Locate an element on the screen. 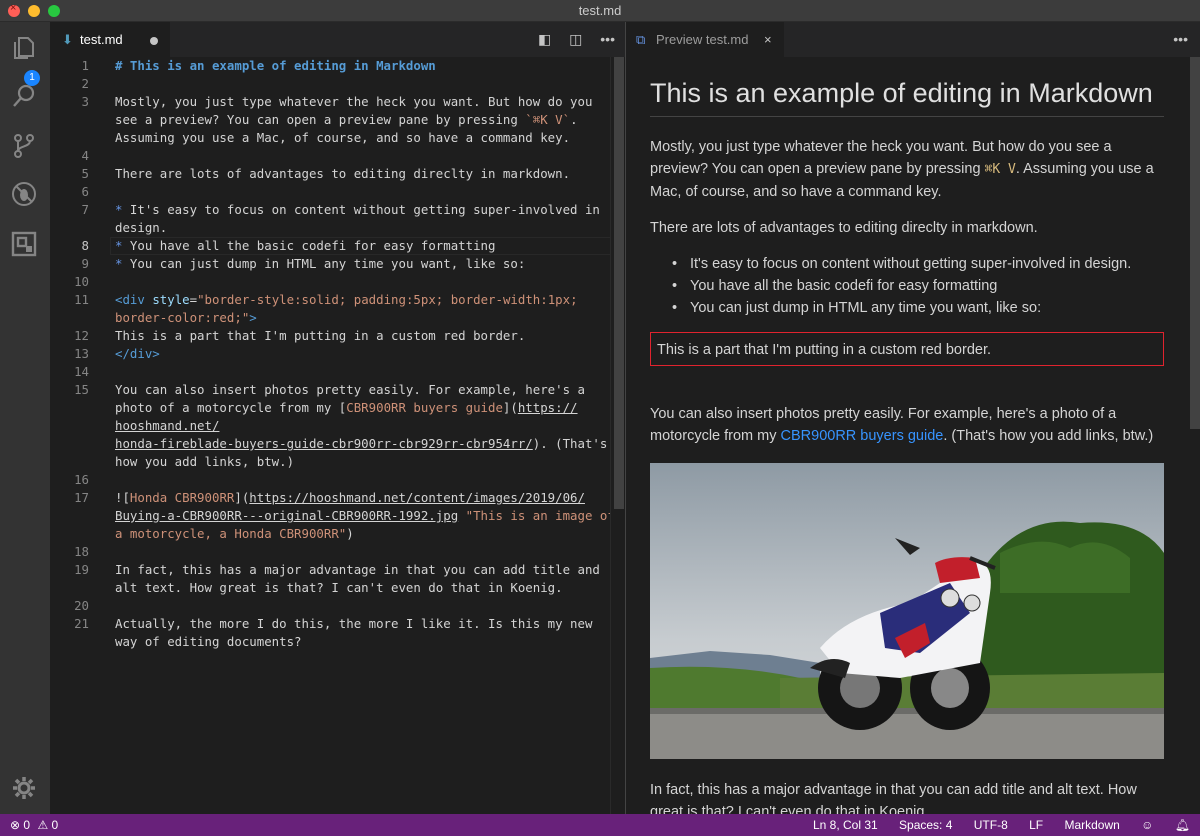  debug-icon is located at coordinates (25, 195).